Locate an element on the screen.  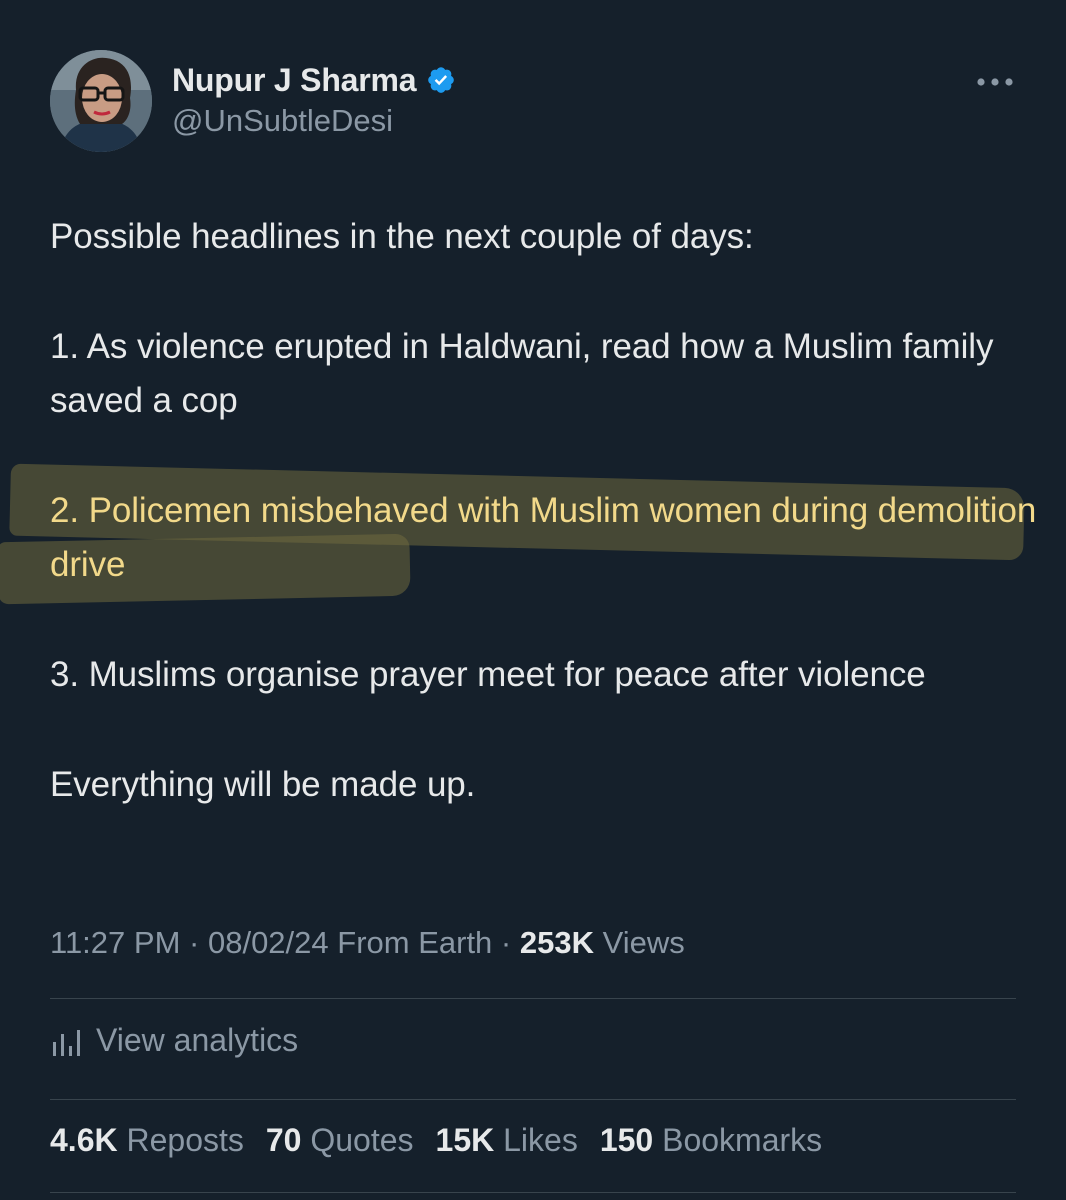
likes-count: 15K is located at coordinates (465, 1140).